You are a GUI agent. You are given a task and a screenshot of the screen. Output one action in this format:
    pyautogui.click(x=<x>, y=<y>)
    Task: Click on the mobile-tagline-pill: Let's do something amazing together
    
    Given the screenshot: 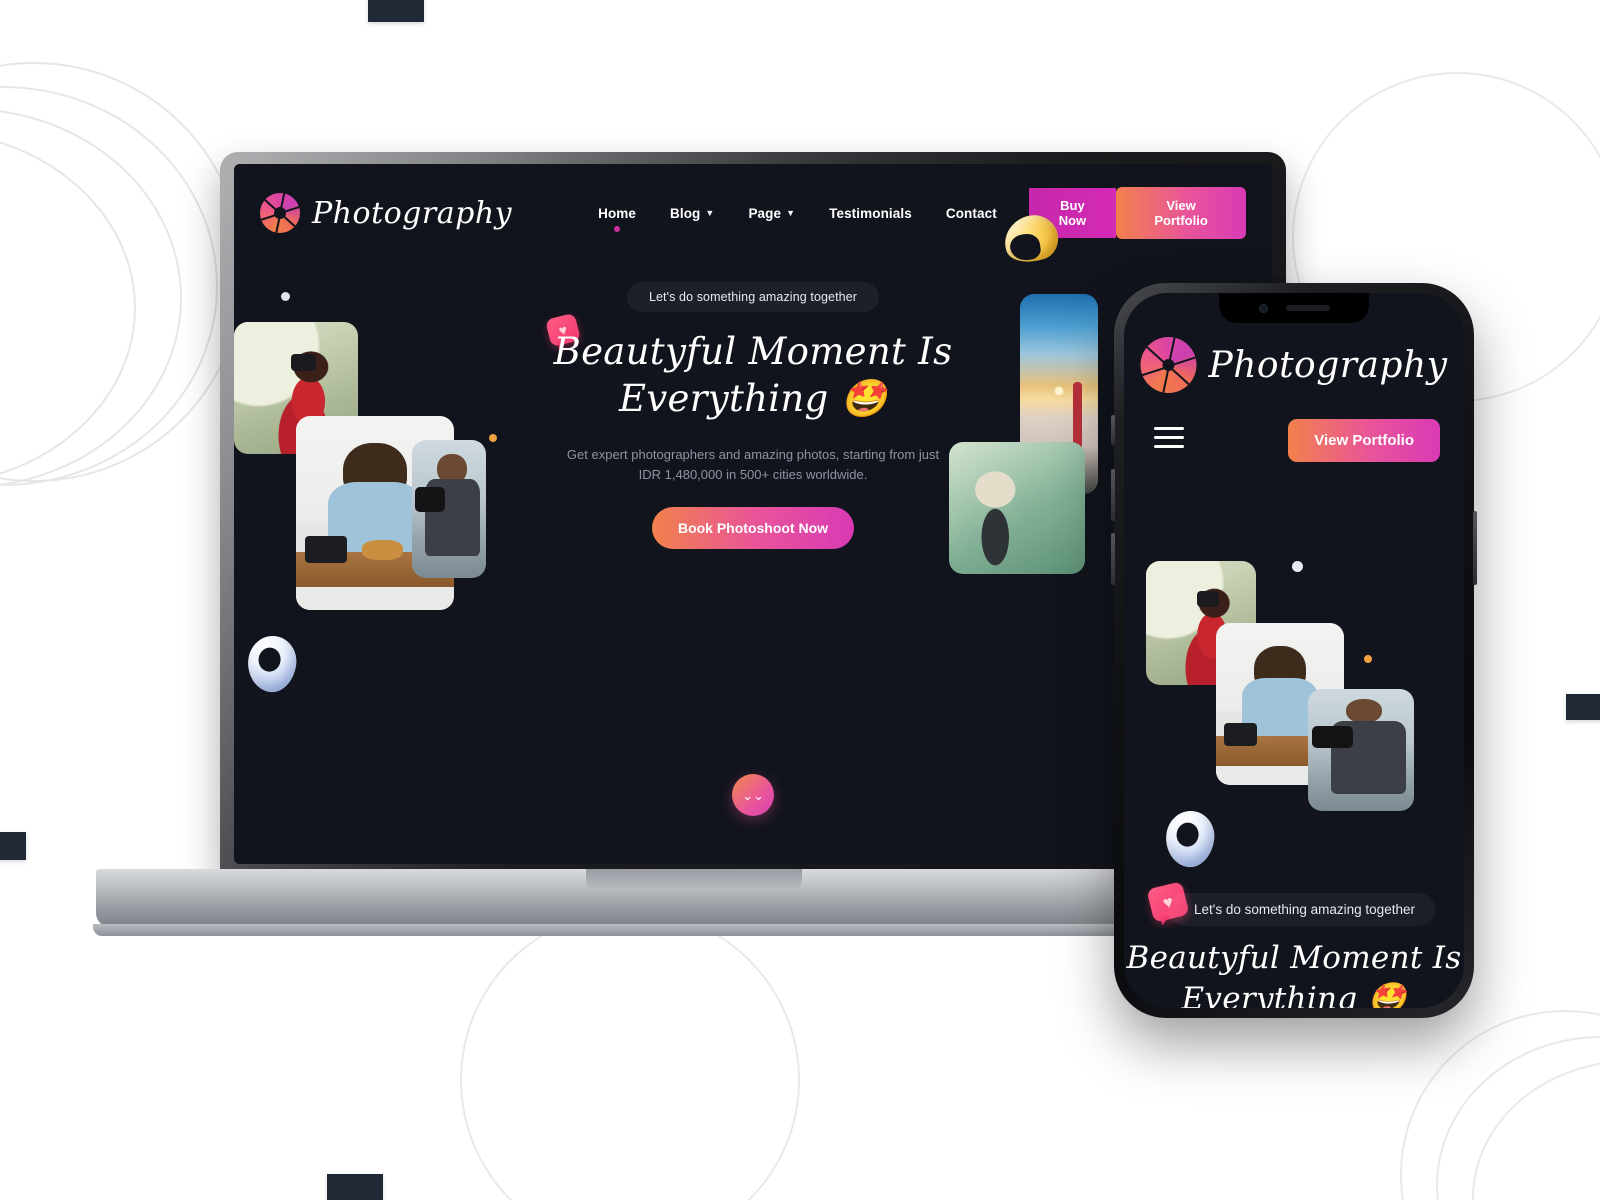 What is the action you would take?
    pyautogui.click(x=1301, y=909)
    